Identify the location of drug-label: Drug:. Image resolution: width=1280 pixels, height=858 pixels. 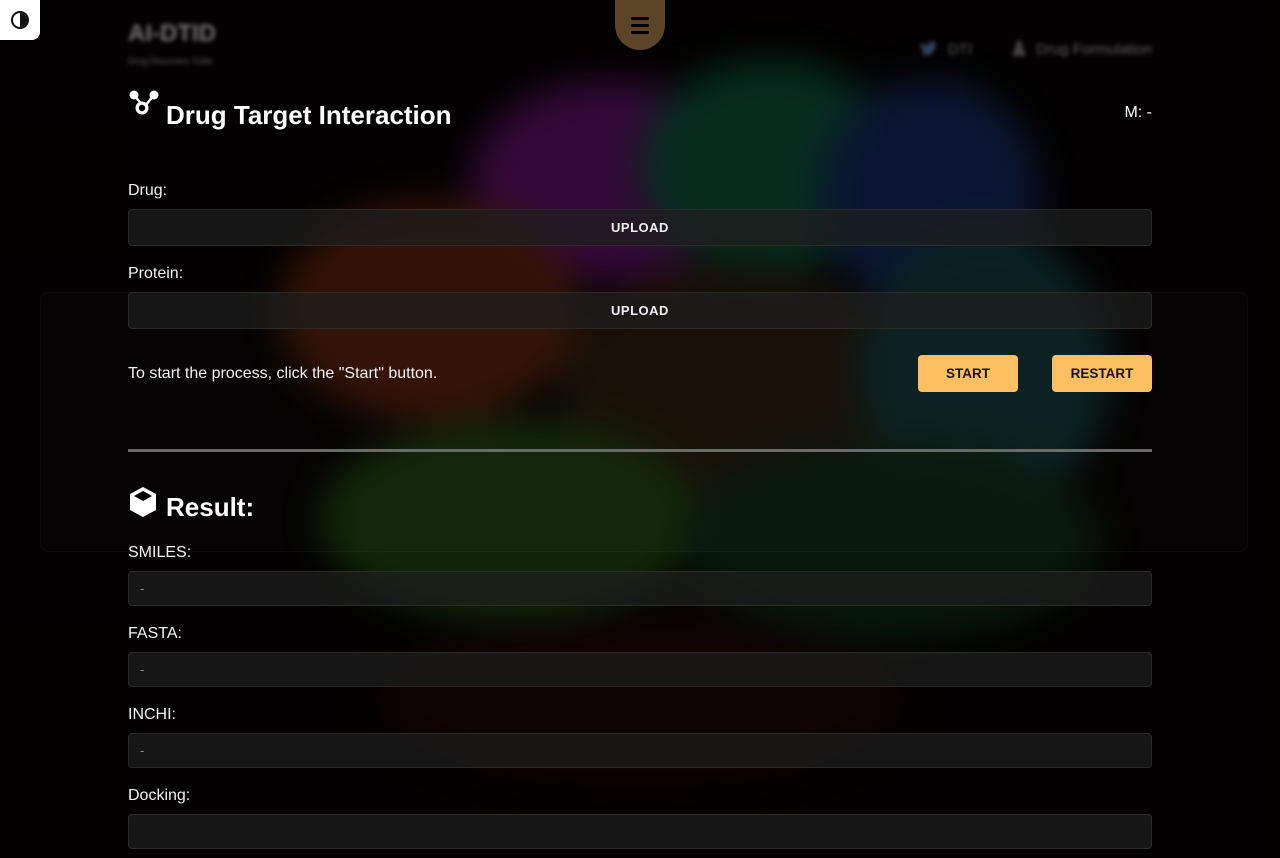
(148, 190).